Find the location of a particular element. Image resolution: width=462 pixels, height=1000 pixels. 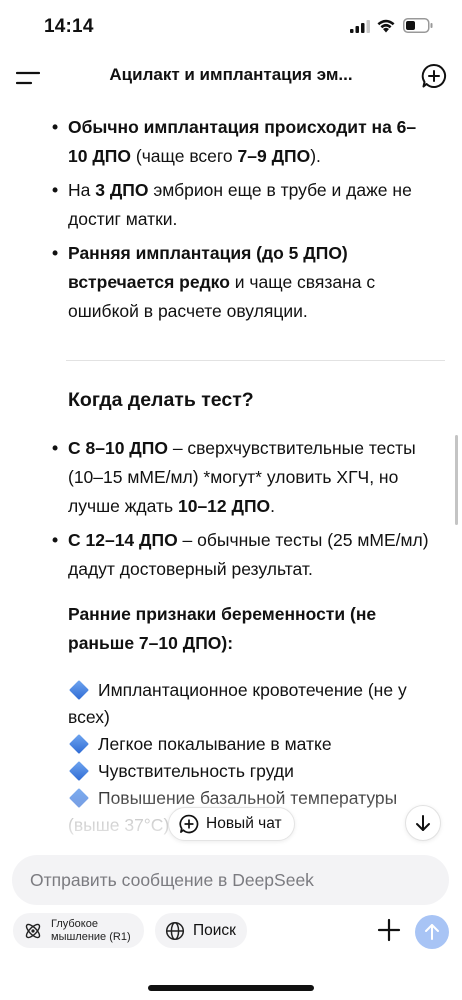

search-toggle: Поиск is located at coordinates (201, 930).